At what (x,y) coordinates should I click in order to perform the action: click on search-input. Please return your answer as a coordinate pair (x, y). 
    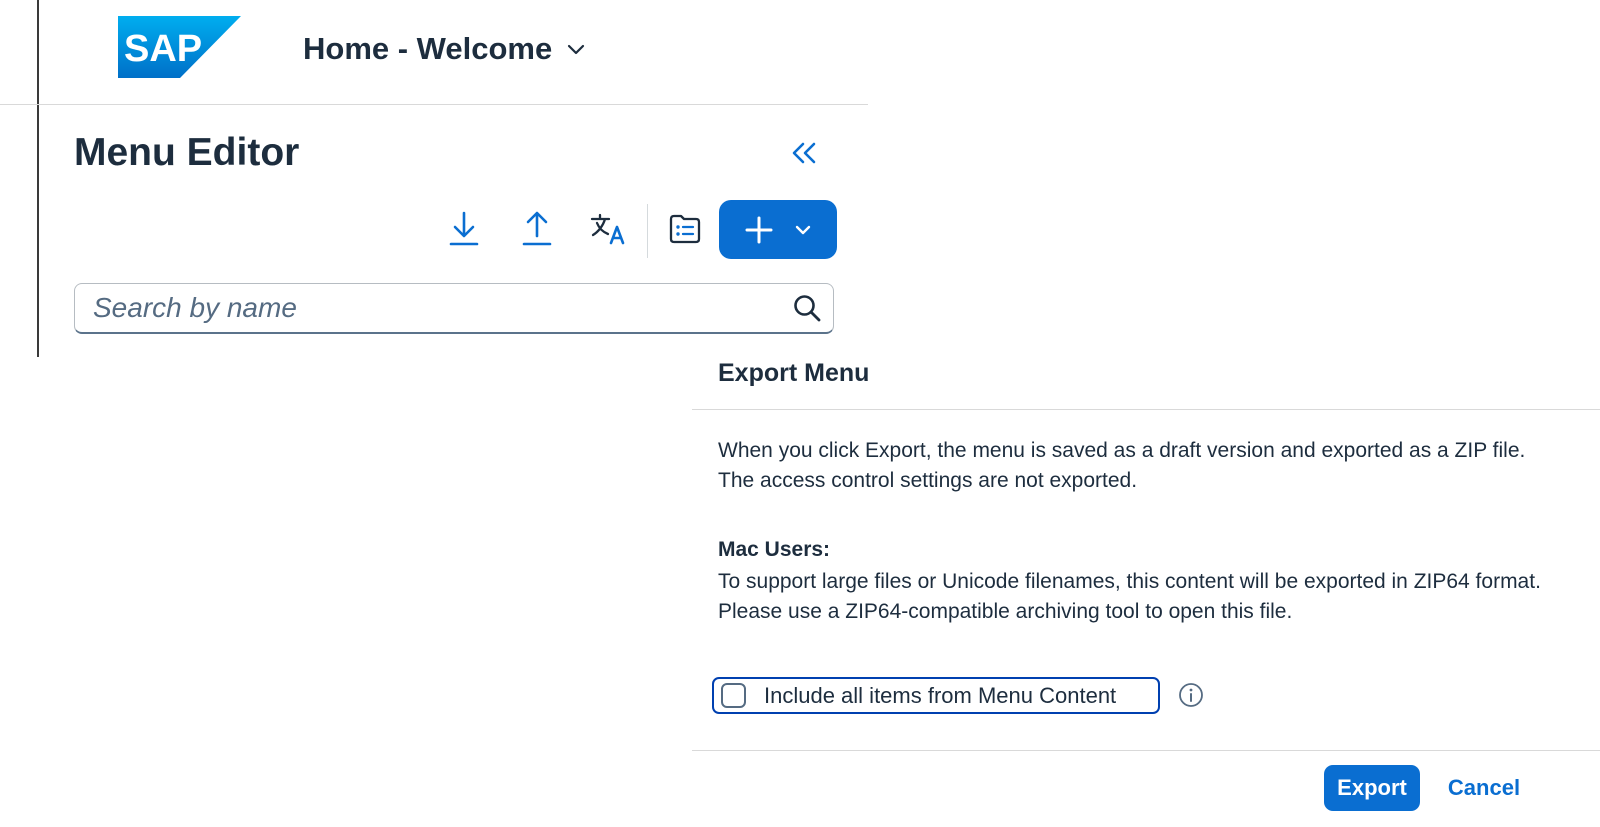
    Looking at the image, I should click on (428, 308).